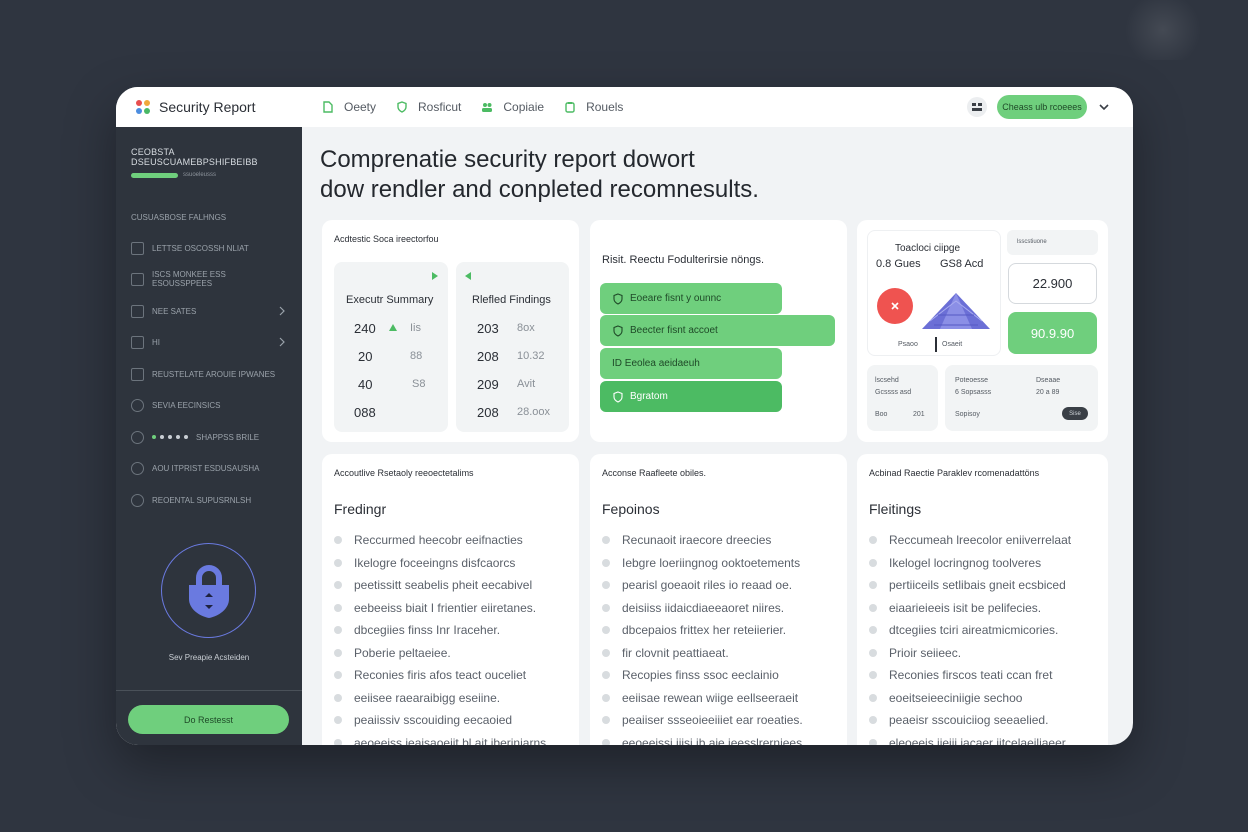 The width and height of the screenshot is (1248, 832). Describe the element at coordinates (703, 611) in the screenshot. I see `list-item: deisiiss iidaicdiaeeaoret niires.` at that location.